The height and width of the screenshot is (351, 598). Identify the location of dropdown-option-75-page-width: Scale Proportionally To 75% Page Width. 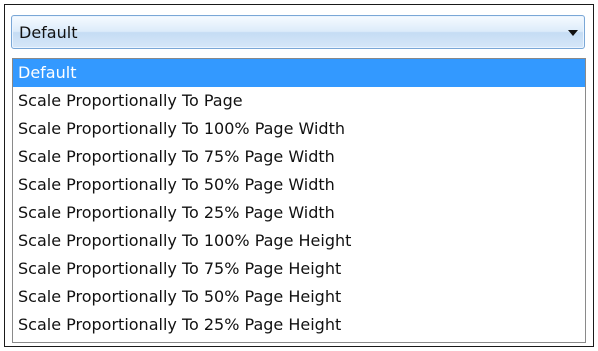
(299, 157).